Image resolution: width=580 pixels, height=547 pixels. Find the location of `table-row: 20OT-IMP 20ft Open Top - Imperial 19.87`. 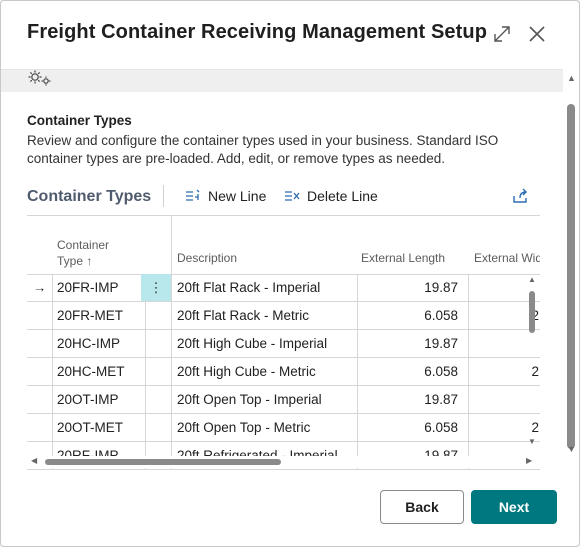

table-row: 20OT-IMP 20ft Open Top - Imperial 19.87 is located at coordinates (283, 400).